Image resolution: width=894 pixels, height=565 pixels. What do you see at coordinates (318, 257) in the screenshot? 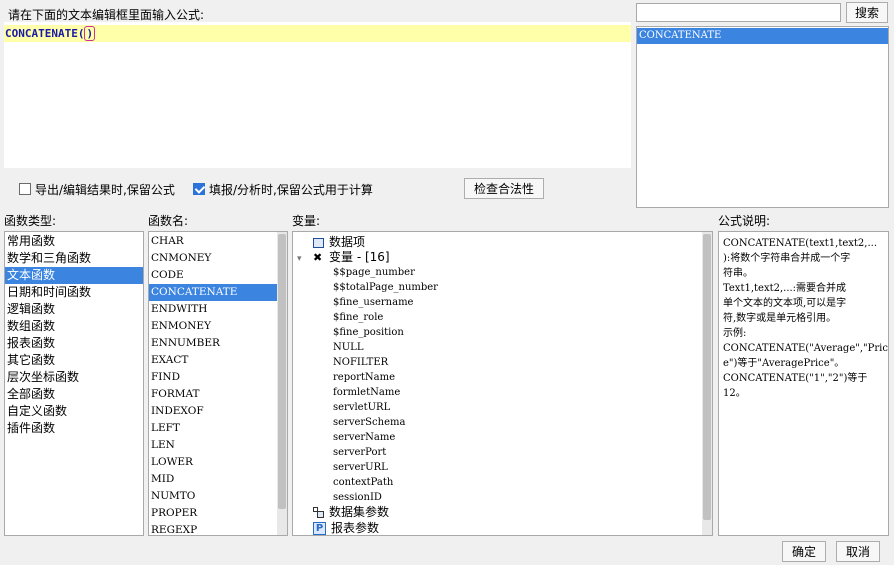
I see `variables-group-icon: ✖` at bounding box center [318, 257].